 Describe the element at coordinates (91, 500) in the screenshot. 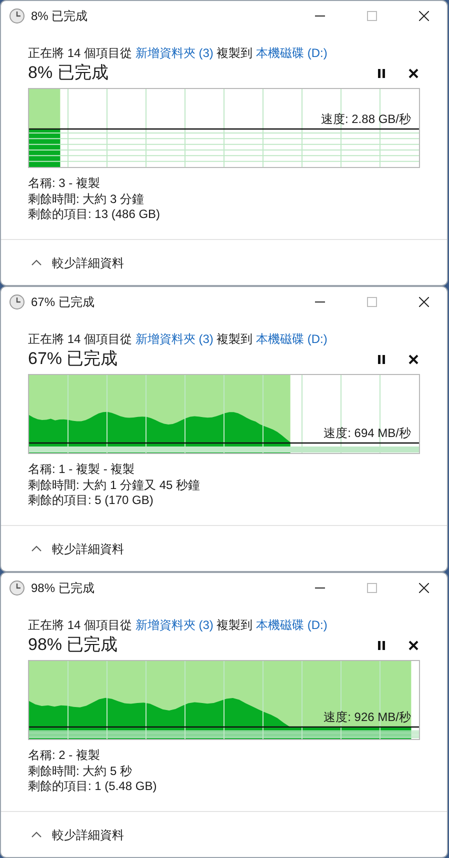

I see `detail-text: 剩餘的項目: 5 (170 GB)` at that location.